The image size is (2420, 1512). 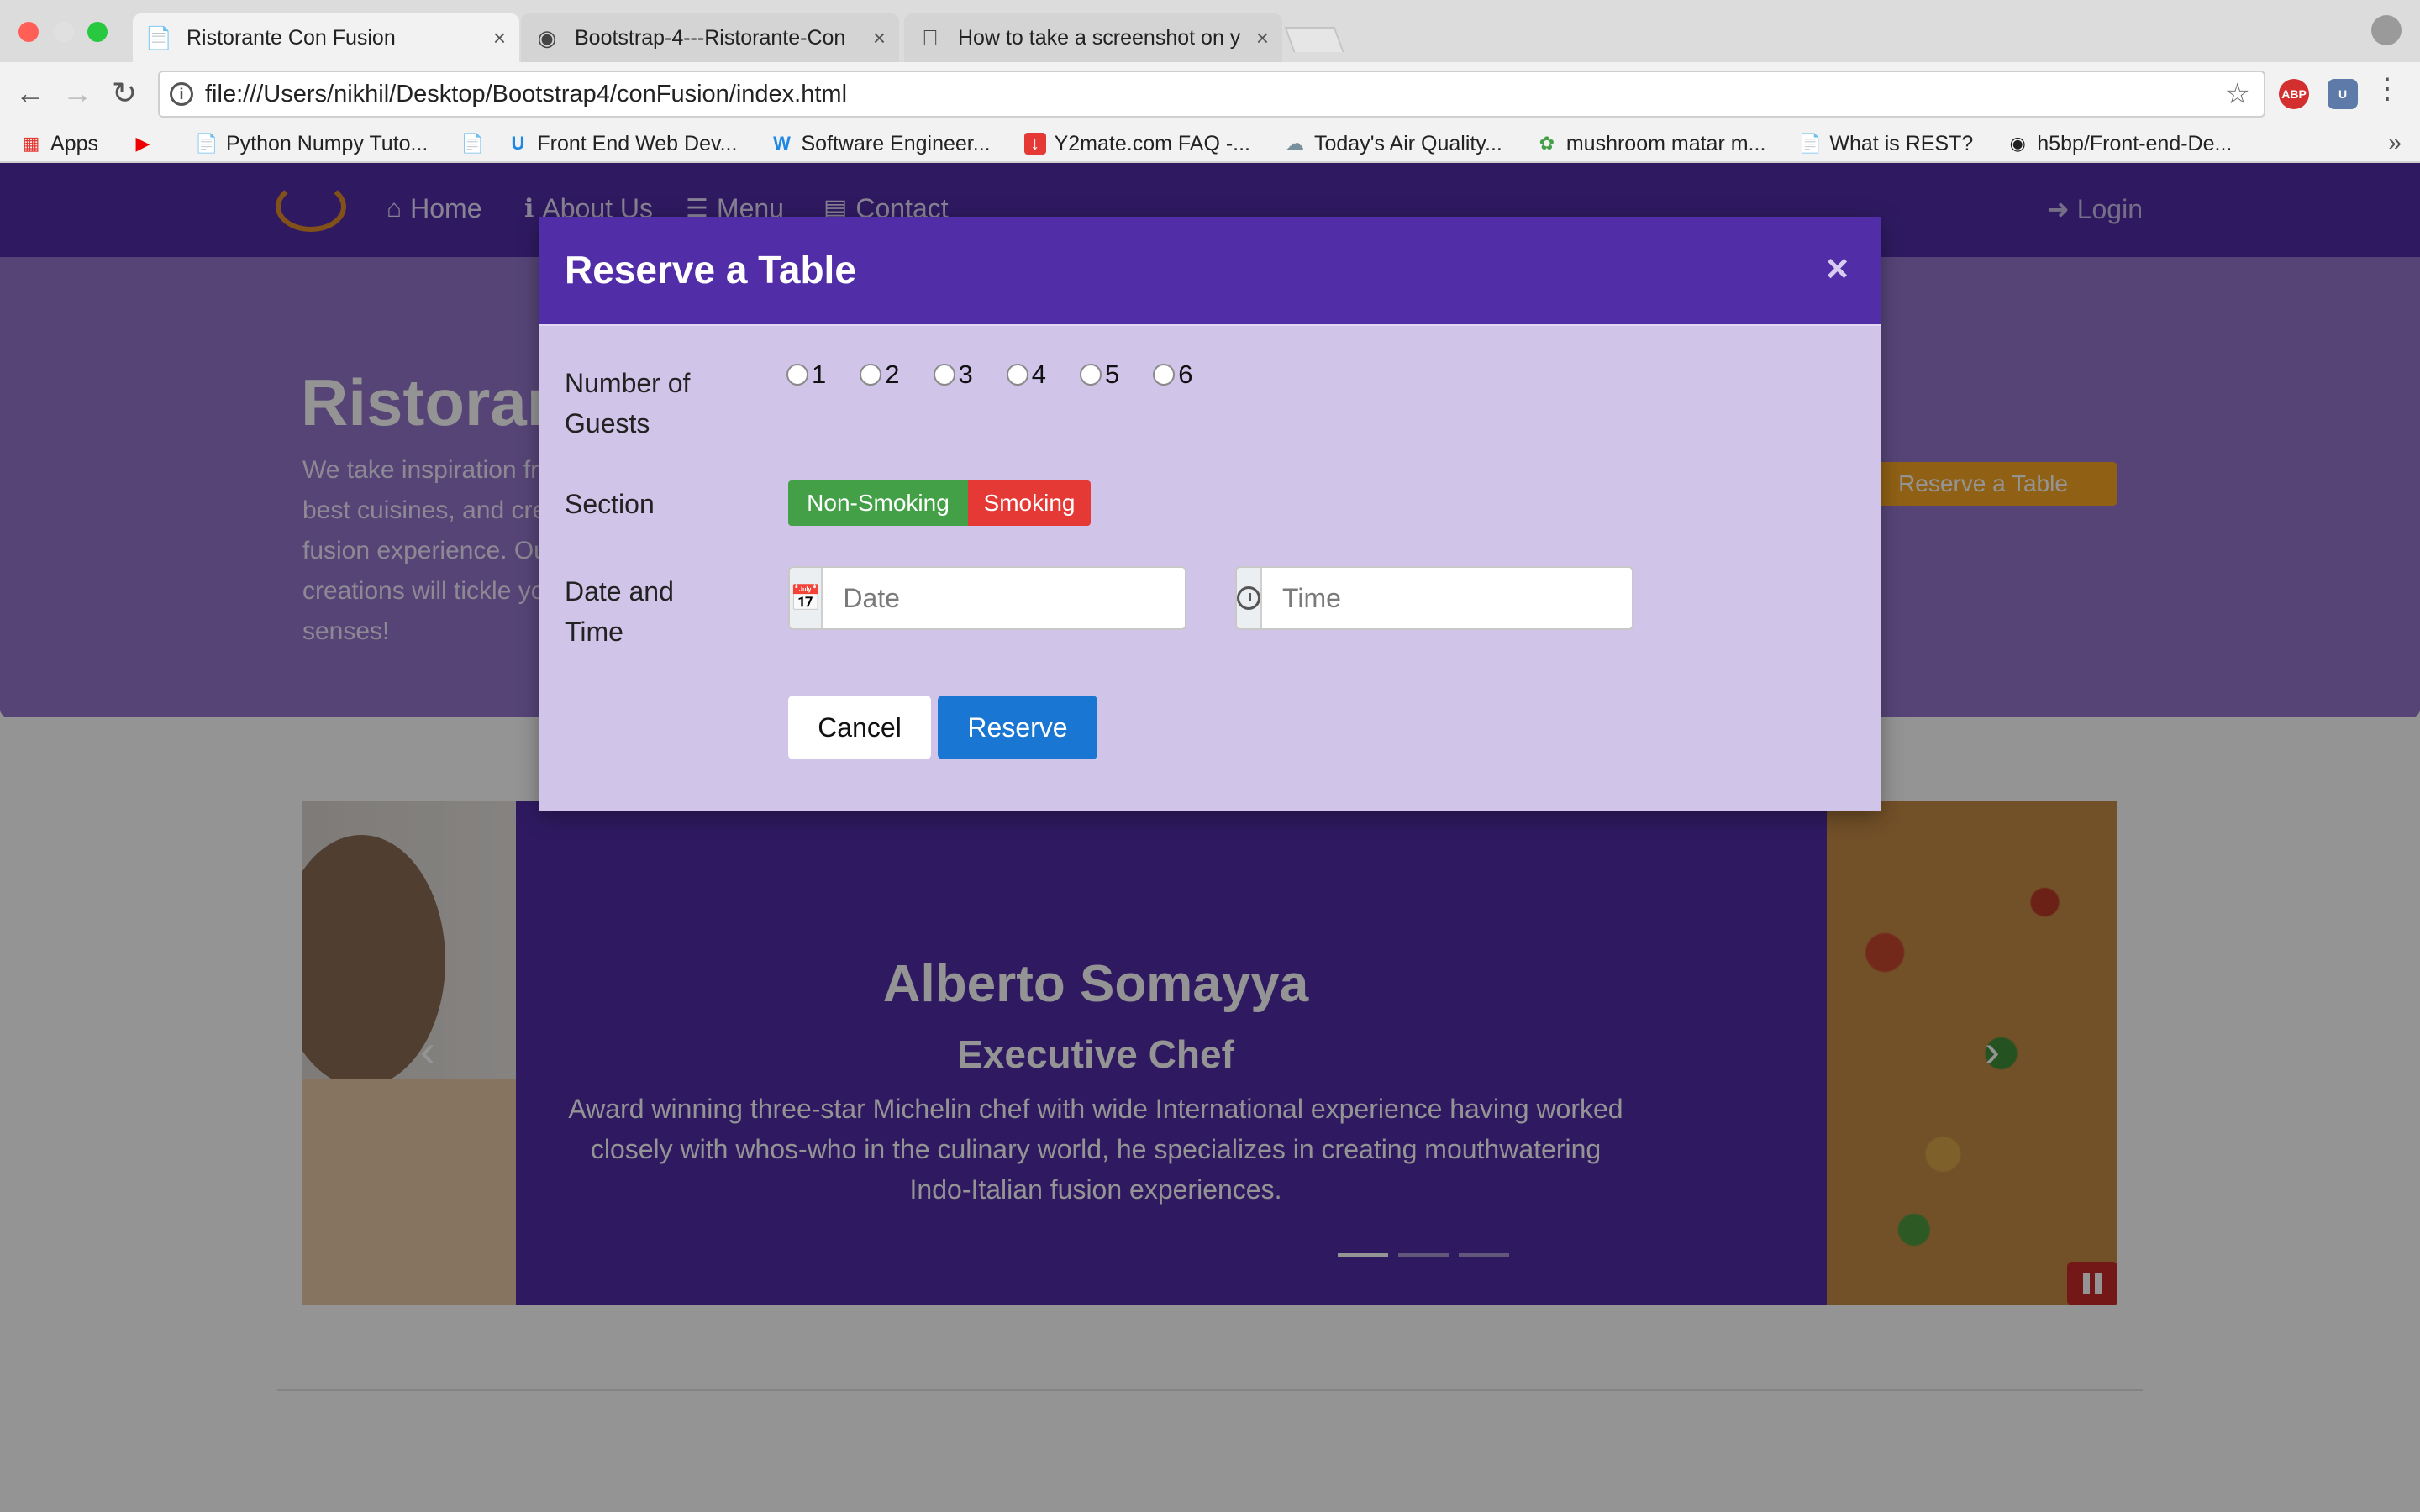 I want to click on tab-title: Ristorante Con Fusion, so click(x=291, y=37).